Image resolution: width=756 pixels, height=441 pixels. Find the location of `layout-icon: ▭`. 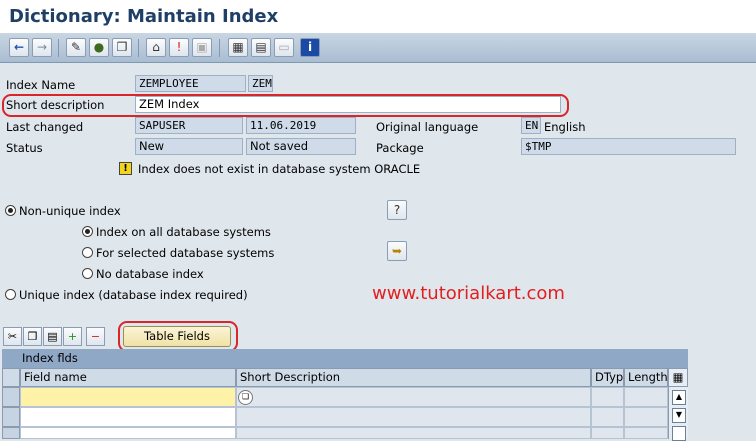

layout-icon: ▭ is located at coordinates (284, 47).